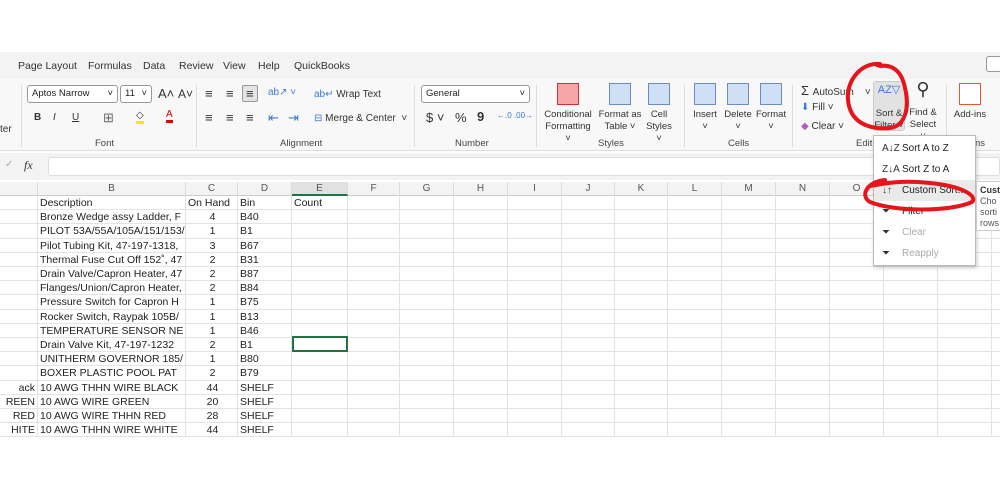  Describe the element at coordinates (910, 136) in the screenshot. I see `annotation-layer` at that location.